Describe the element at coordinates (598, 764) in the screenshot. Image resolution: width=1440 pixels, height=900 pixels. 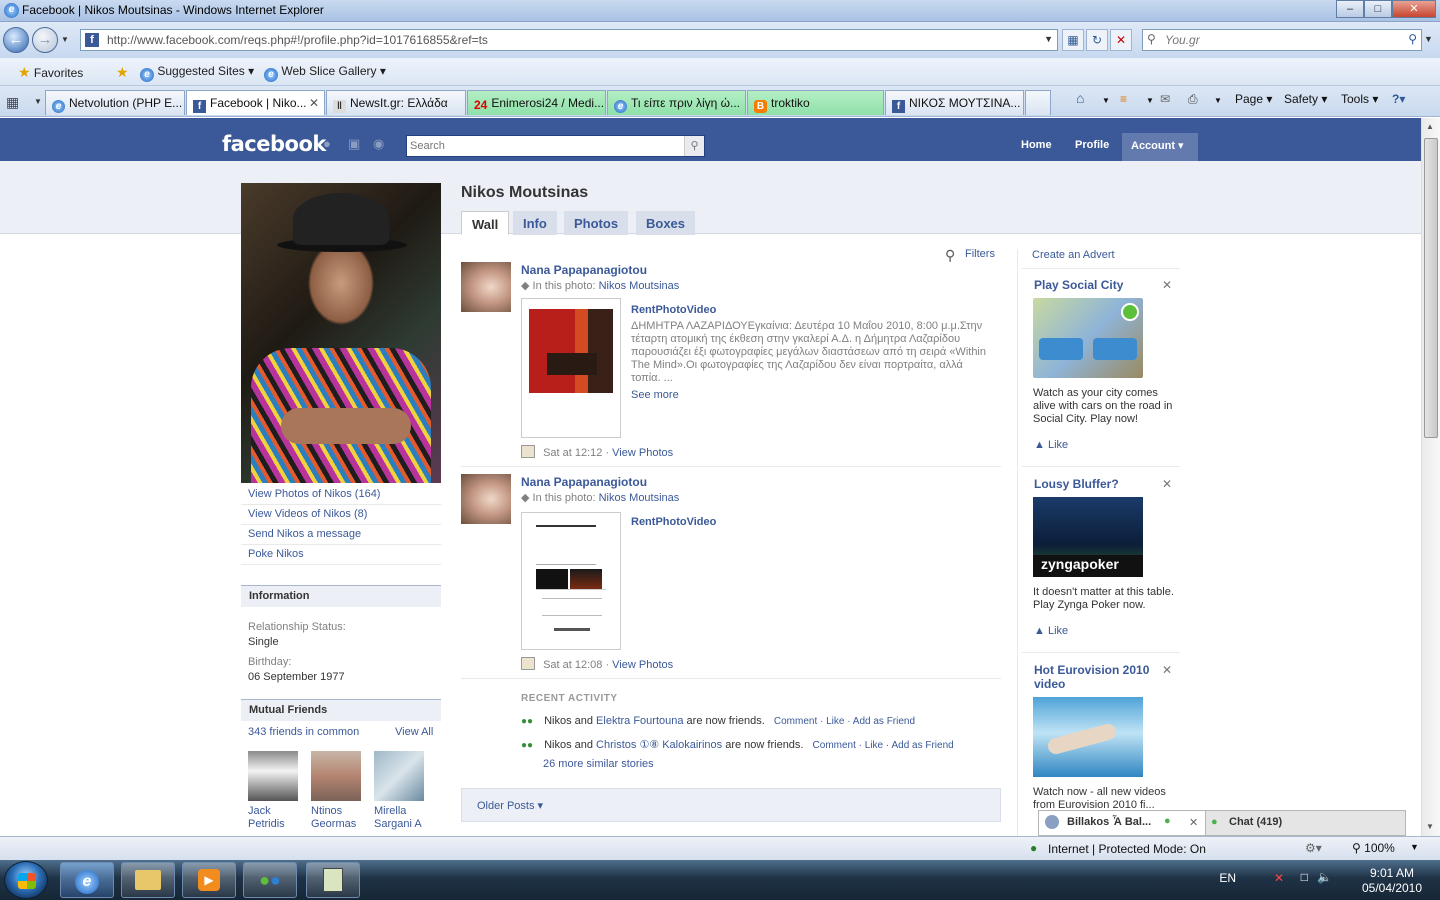
I see `more-stories-link: 26 more similar stories` at that location.